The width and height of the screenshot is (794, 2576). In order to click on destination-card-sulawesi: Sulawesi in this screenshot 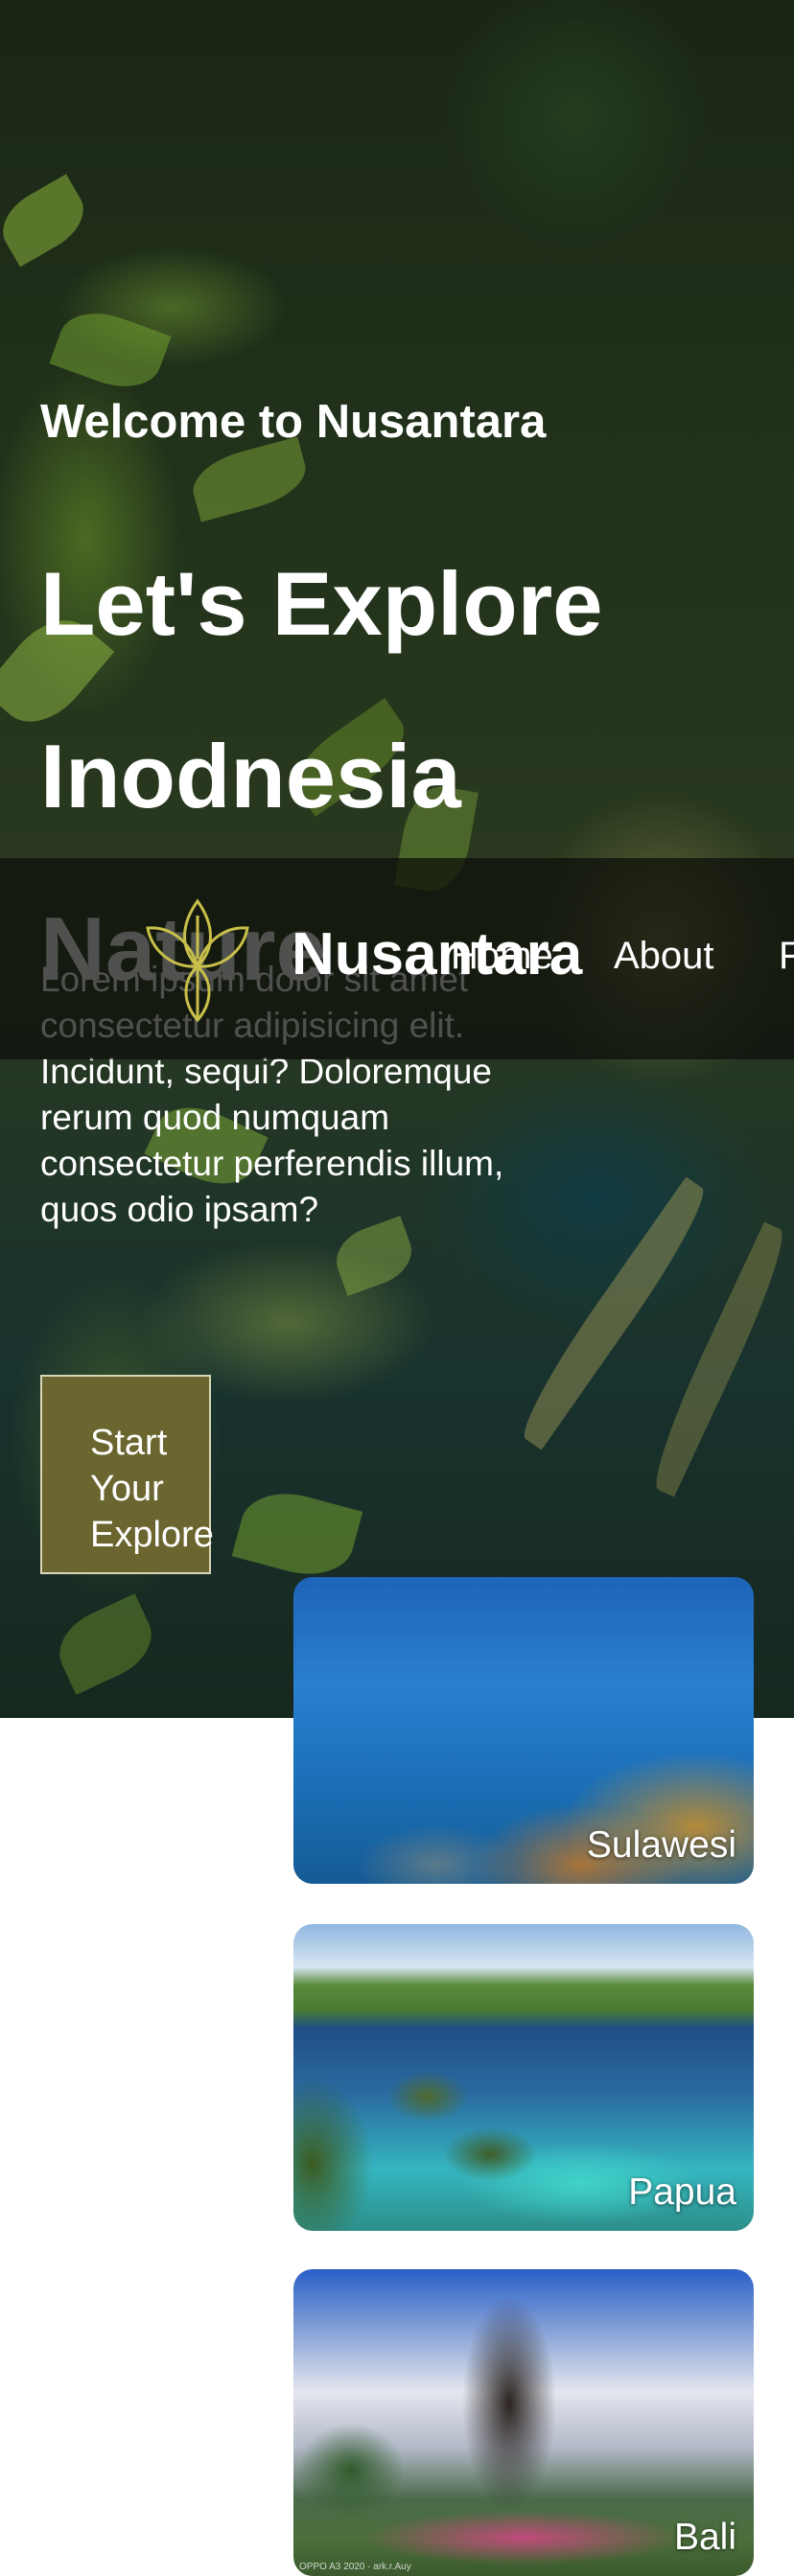, I will do `click(523, 1731)`.